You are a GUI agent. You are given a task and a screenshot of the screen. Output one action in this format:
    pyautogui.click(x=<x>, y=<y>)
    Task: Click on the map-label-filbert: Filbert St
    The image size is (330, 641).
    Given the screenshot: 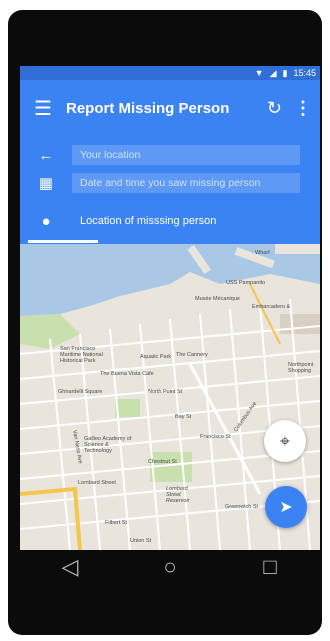 What is the action you would take?
    pyautogui.click(x=116, y=523)
    